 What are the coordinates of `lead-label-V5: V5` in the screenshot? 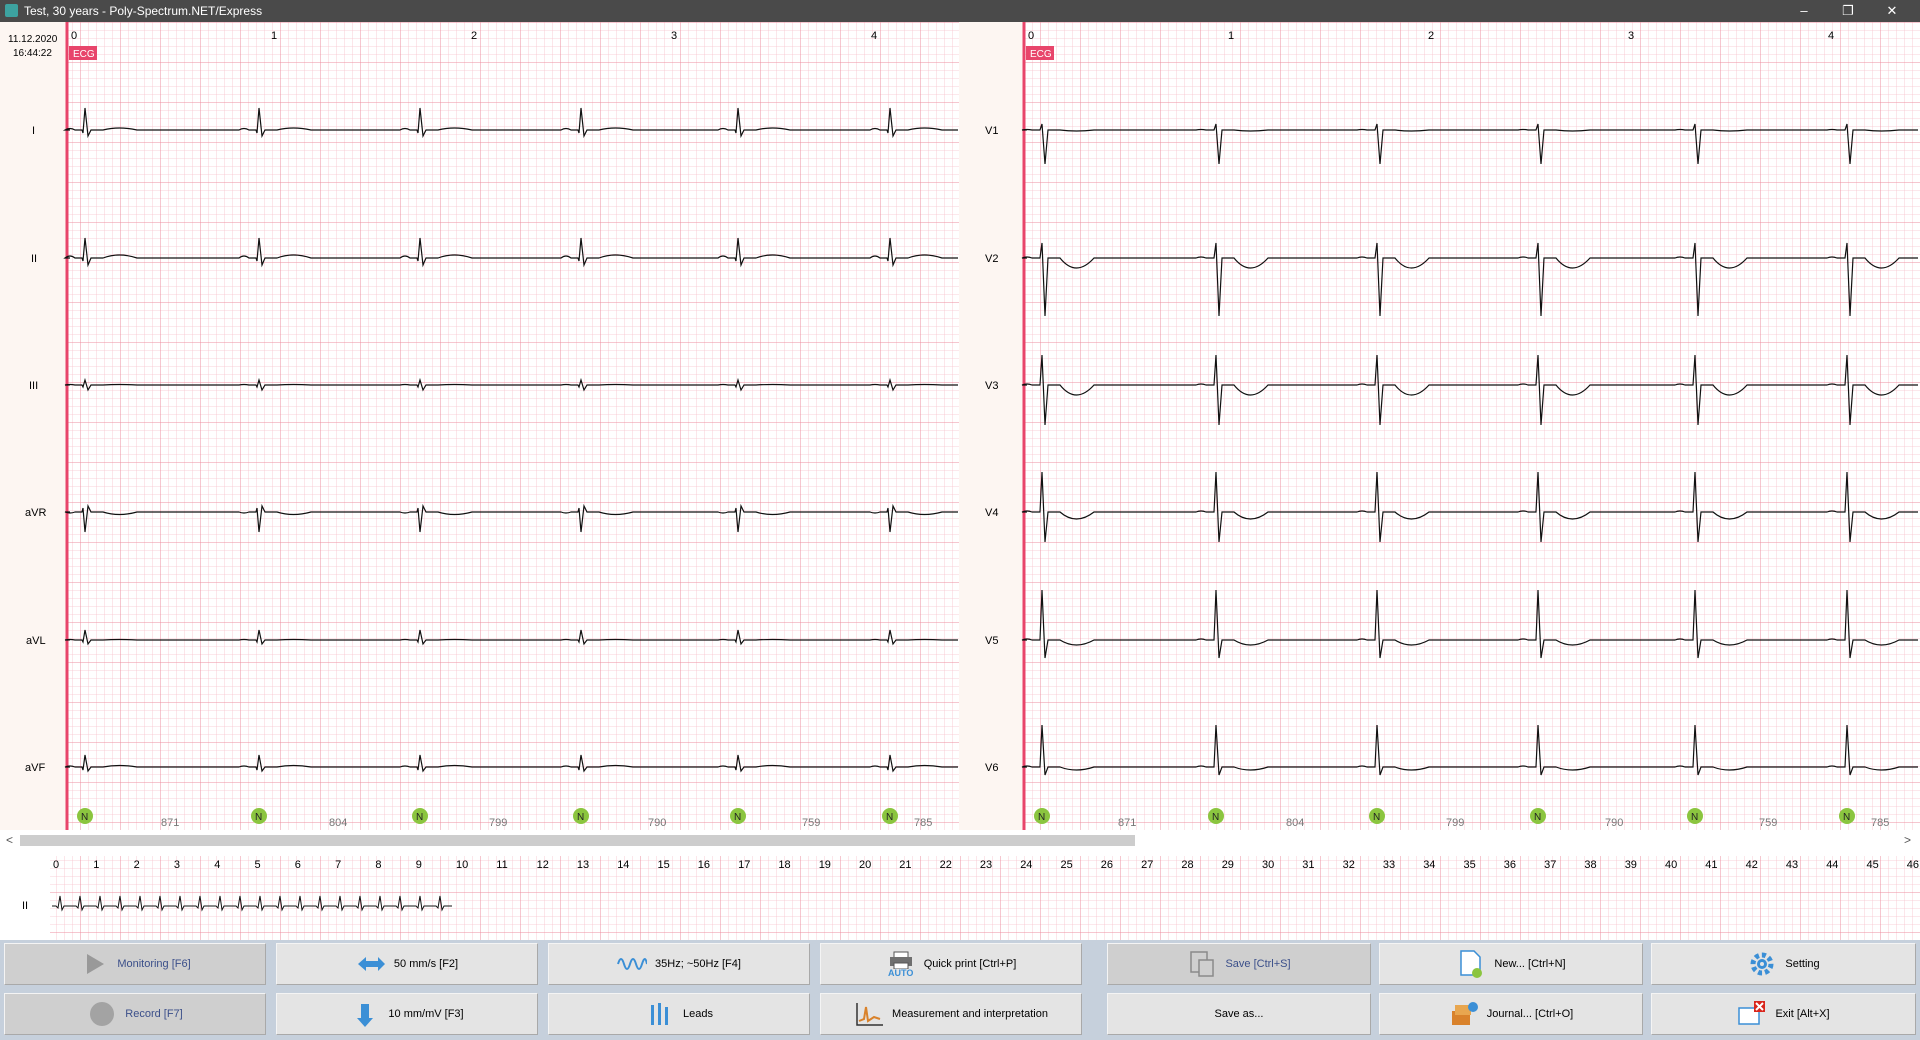 It's located at (991, 641).